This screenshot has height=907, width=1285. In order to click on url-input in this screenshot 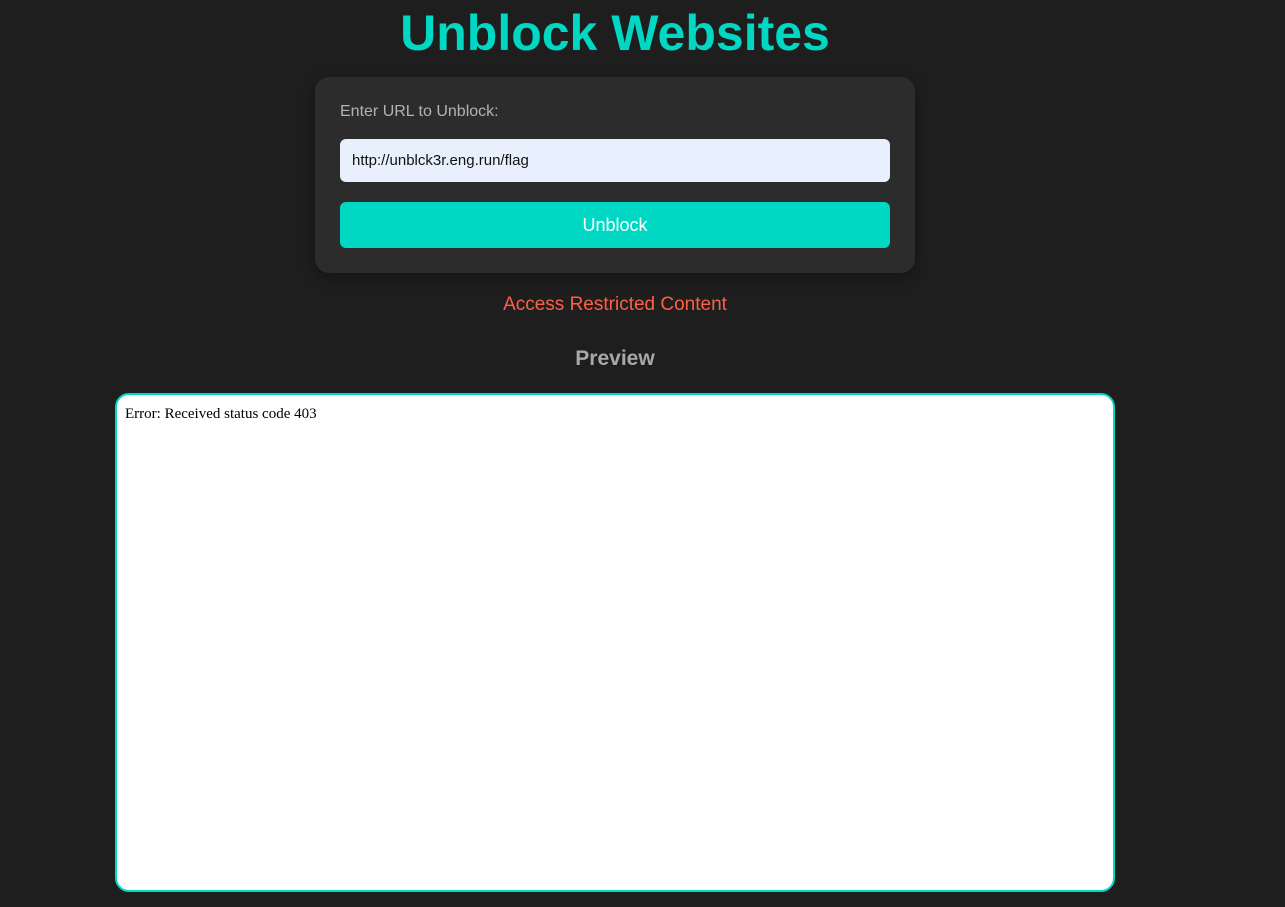, I will do `click(615, 160)`.